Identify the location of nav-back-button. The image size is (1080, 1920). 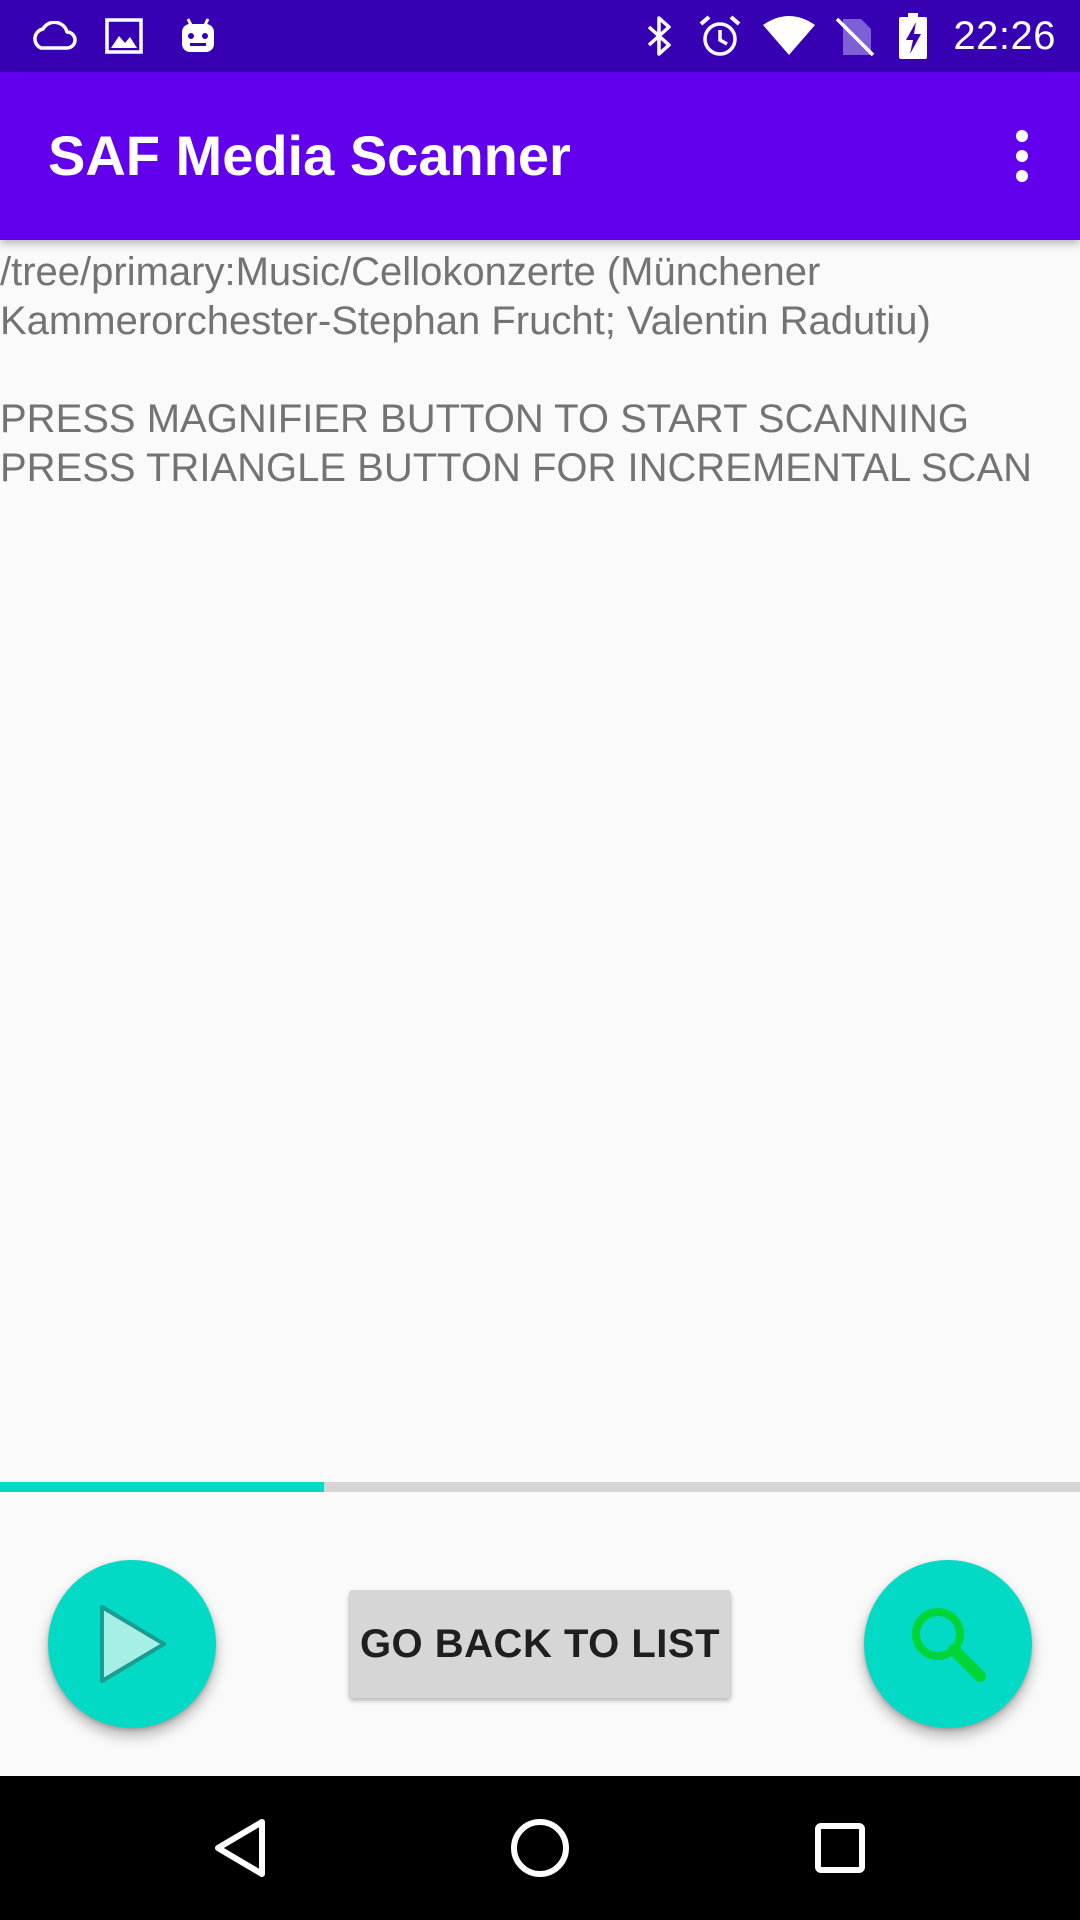
(240, 1848).